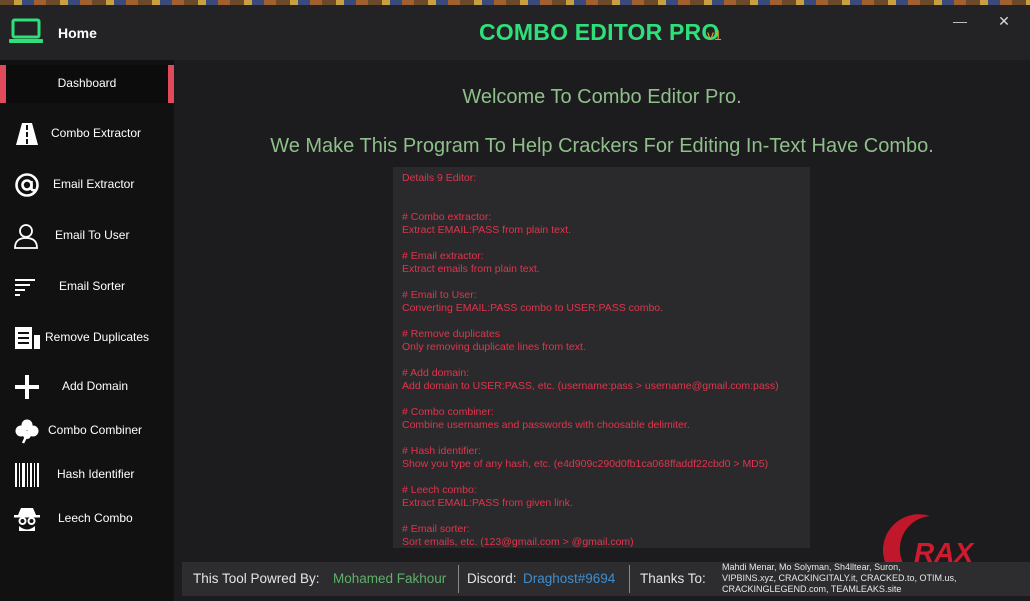  Describe the element at coordinates (389, 578) in the screenshot. I see `author-name: Mohamed Fakhour` at that location.